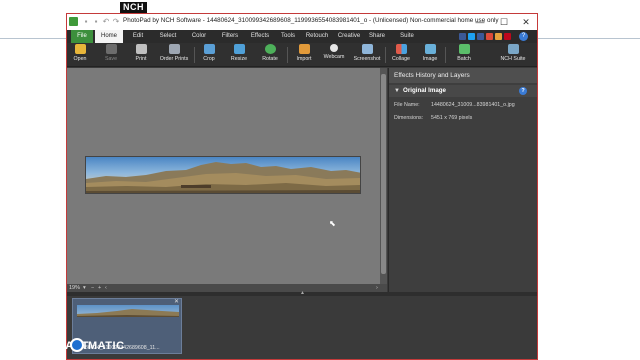 The image size is (640, 360). Describe the element at coordinates (138, 36) in the screenshot. I see `tab-edit: Edit` at that location.